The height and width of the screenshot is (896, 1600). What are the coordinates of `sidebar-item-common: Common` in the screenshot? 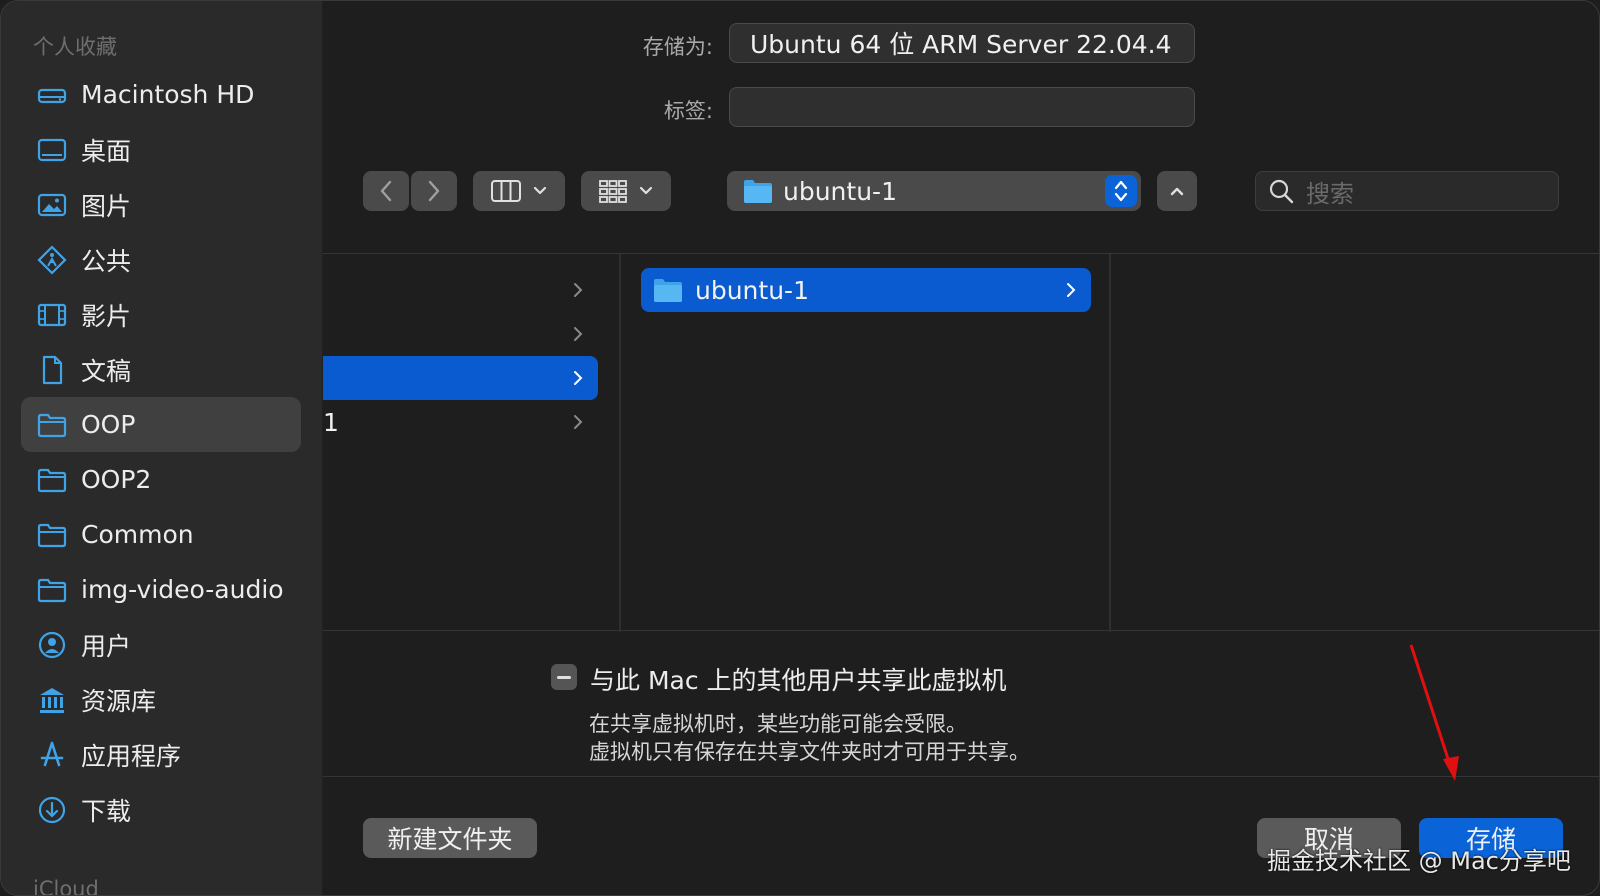 It's located at (161, 534).